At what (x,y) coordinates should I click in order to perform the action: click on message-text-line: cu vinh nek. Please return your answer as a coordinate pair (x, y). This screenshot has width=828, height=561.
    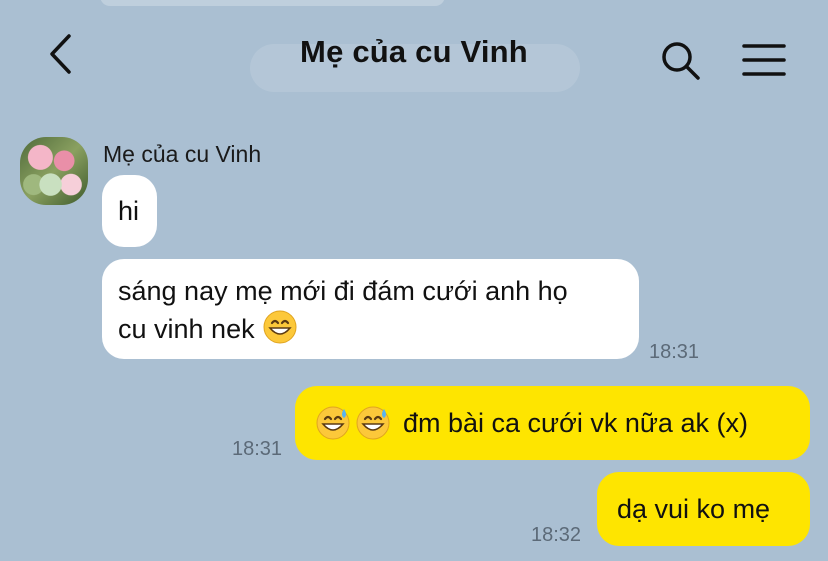
    Looking at the image, I should click on (186, 329).